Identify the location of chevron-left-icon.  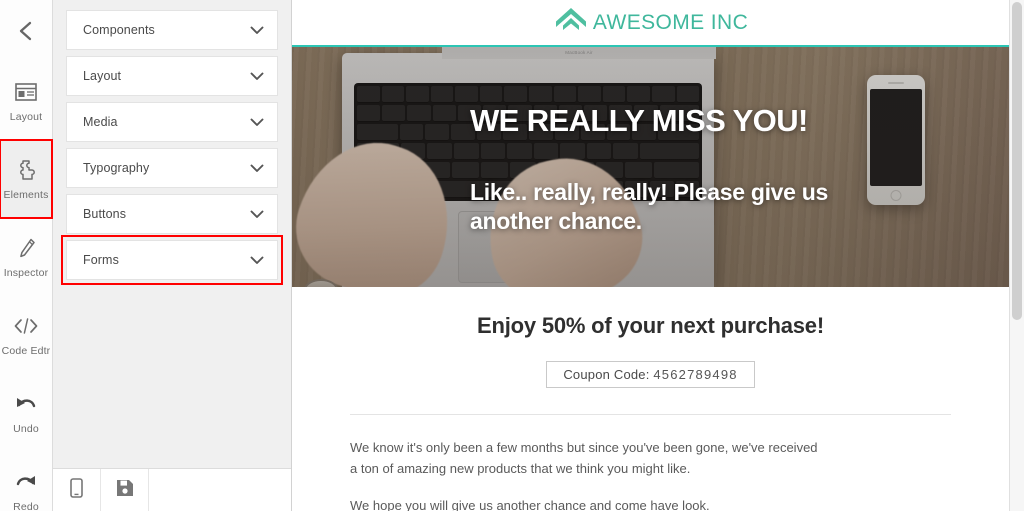
(26, 31).